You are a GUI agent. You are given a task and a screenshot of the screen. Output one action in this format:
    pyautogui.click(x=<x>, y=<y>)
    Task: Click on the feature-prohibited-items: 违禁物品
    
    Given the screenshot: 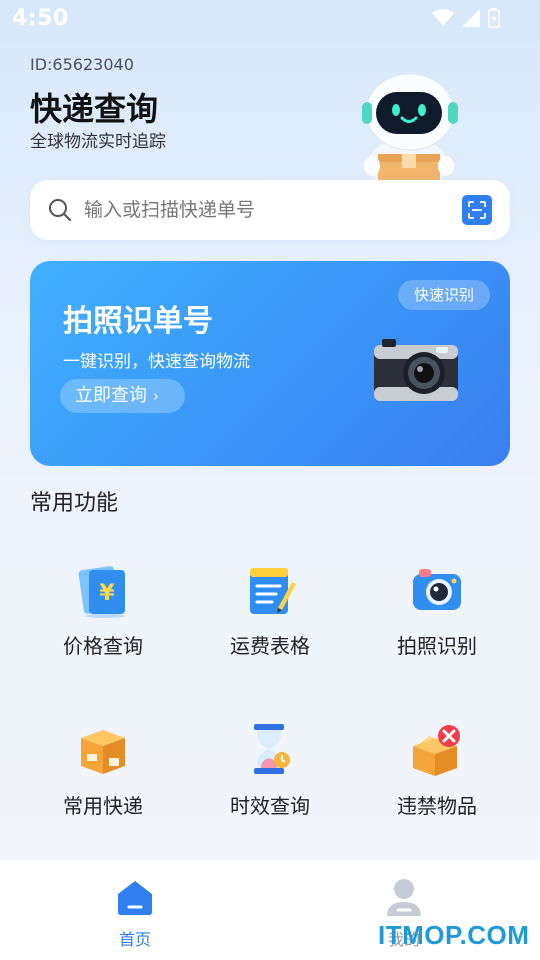 What is the action you would take?
    pyautogui.click(x=437, y=777)
    